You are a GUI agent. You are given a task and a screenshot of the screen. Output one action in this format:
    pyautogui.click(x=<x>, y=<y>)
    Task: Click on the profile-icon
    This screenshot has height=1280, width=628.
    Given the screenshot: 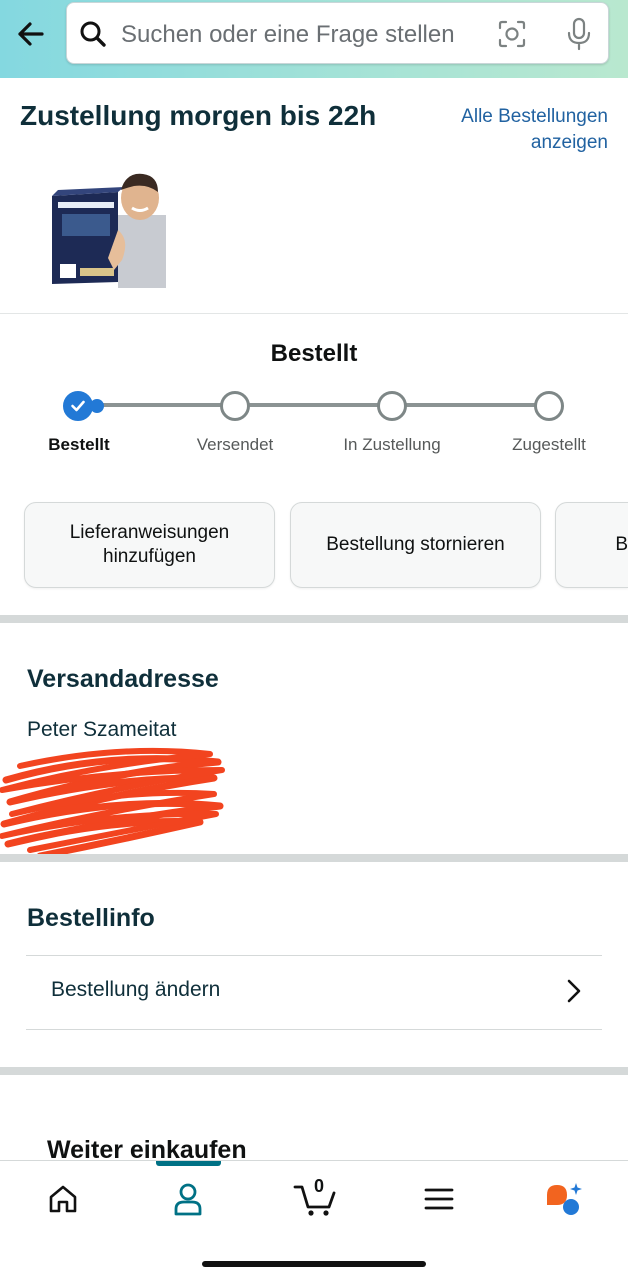 What is the action you would take?
    pyautogui.click(x=188, y=1199)
    